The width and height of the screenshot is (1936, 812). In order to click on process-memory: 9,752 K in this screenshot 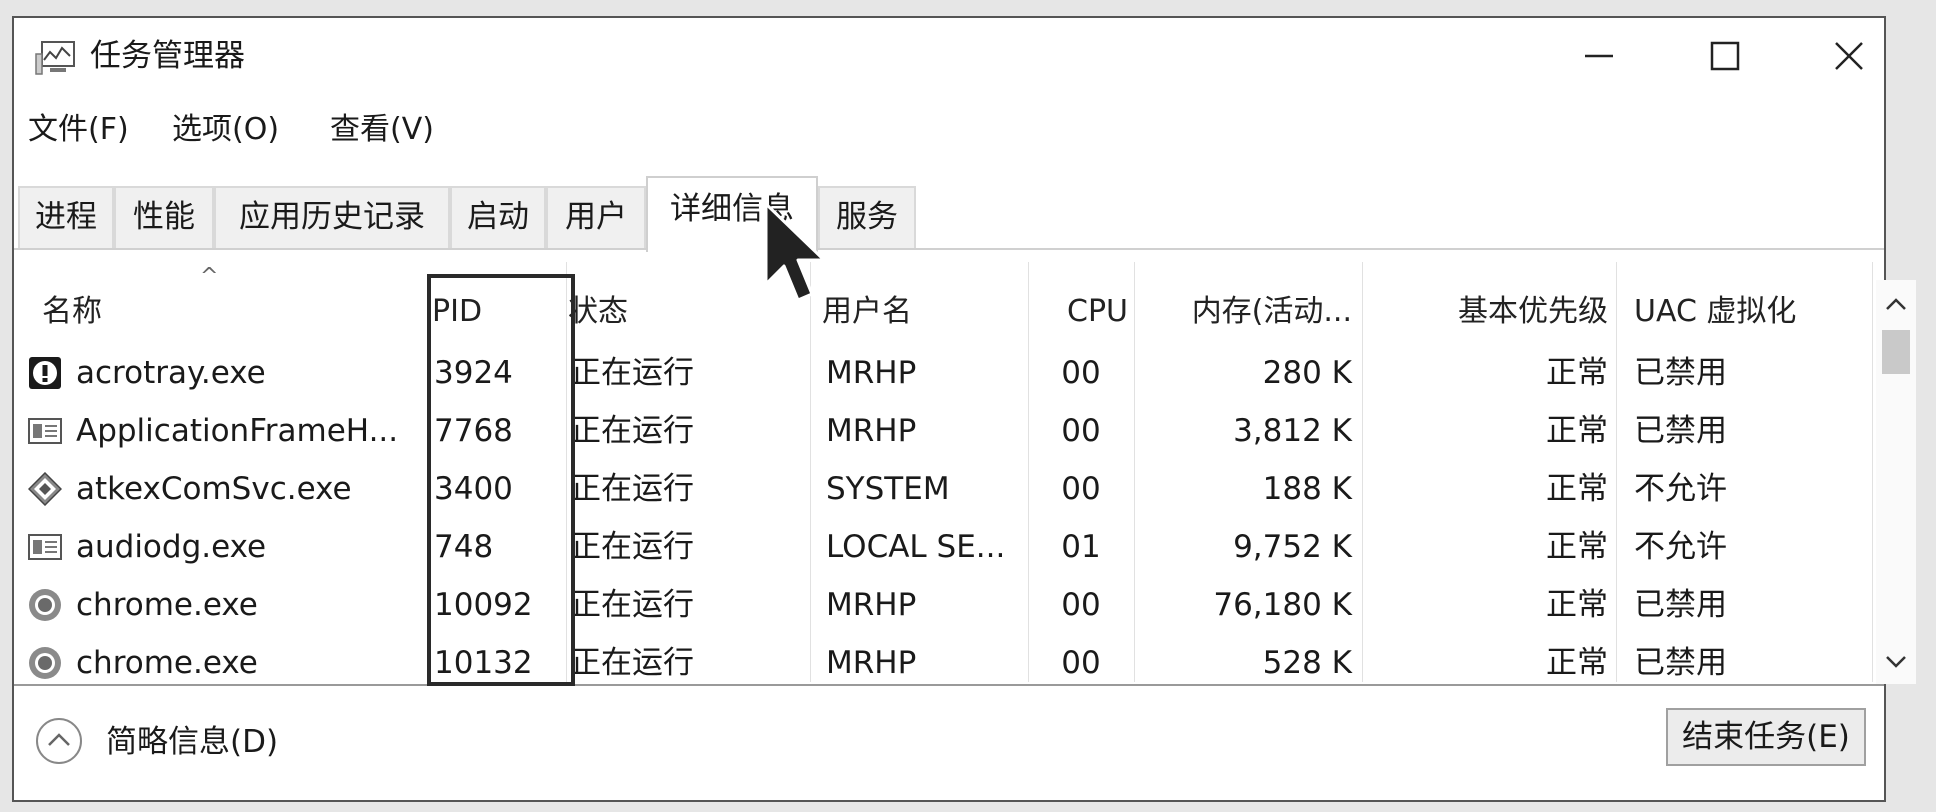, I will do `click(1292, 547)`.